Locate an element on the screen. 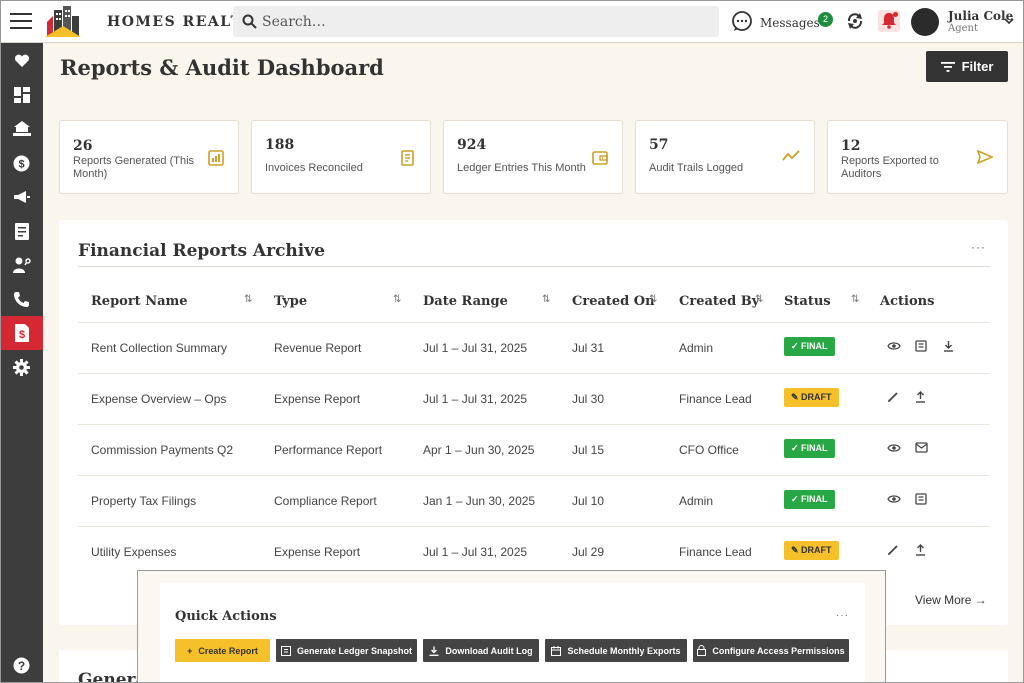 Image resolution: width=1024 pixels, height=683 pixels. user-key-icon is located at coordinates (21, 265).